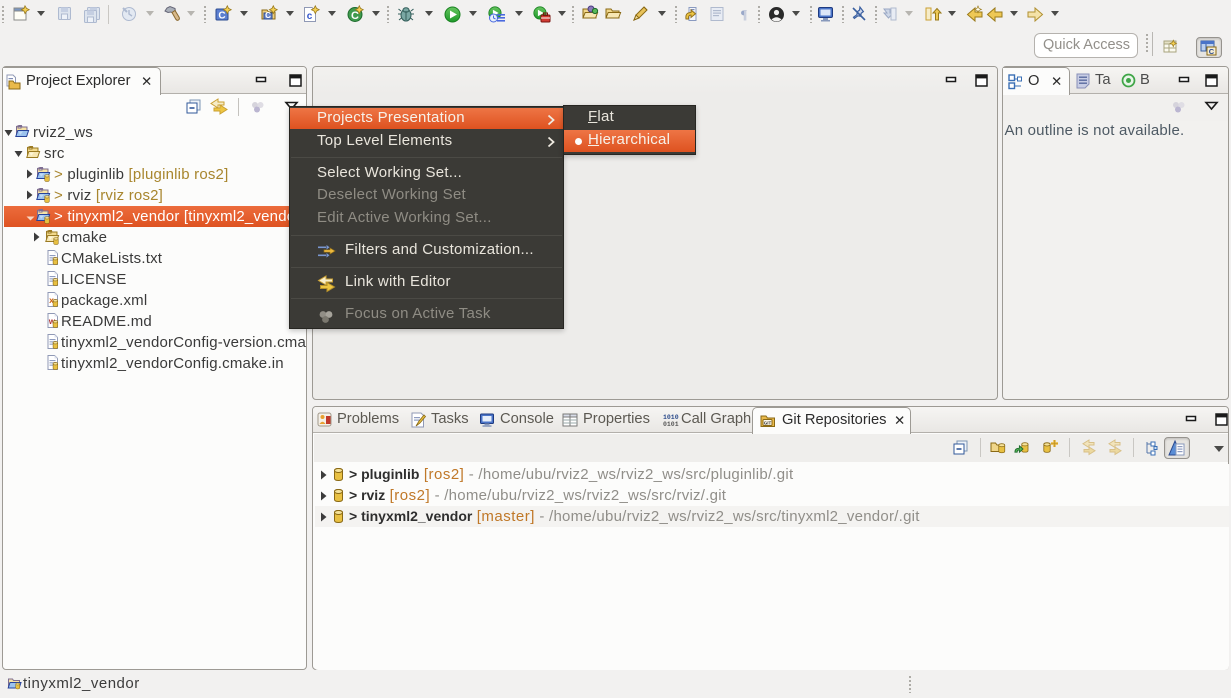 This screenshot has height=698, width=1231. I want to click on svg-text: c, so click(310, 16).